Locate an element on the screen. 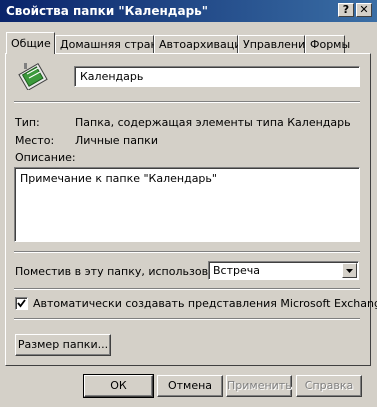 The width and height of the screenshot is (377, 407). help-button-label: Справка is located at coordinates (329, 385).